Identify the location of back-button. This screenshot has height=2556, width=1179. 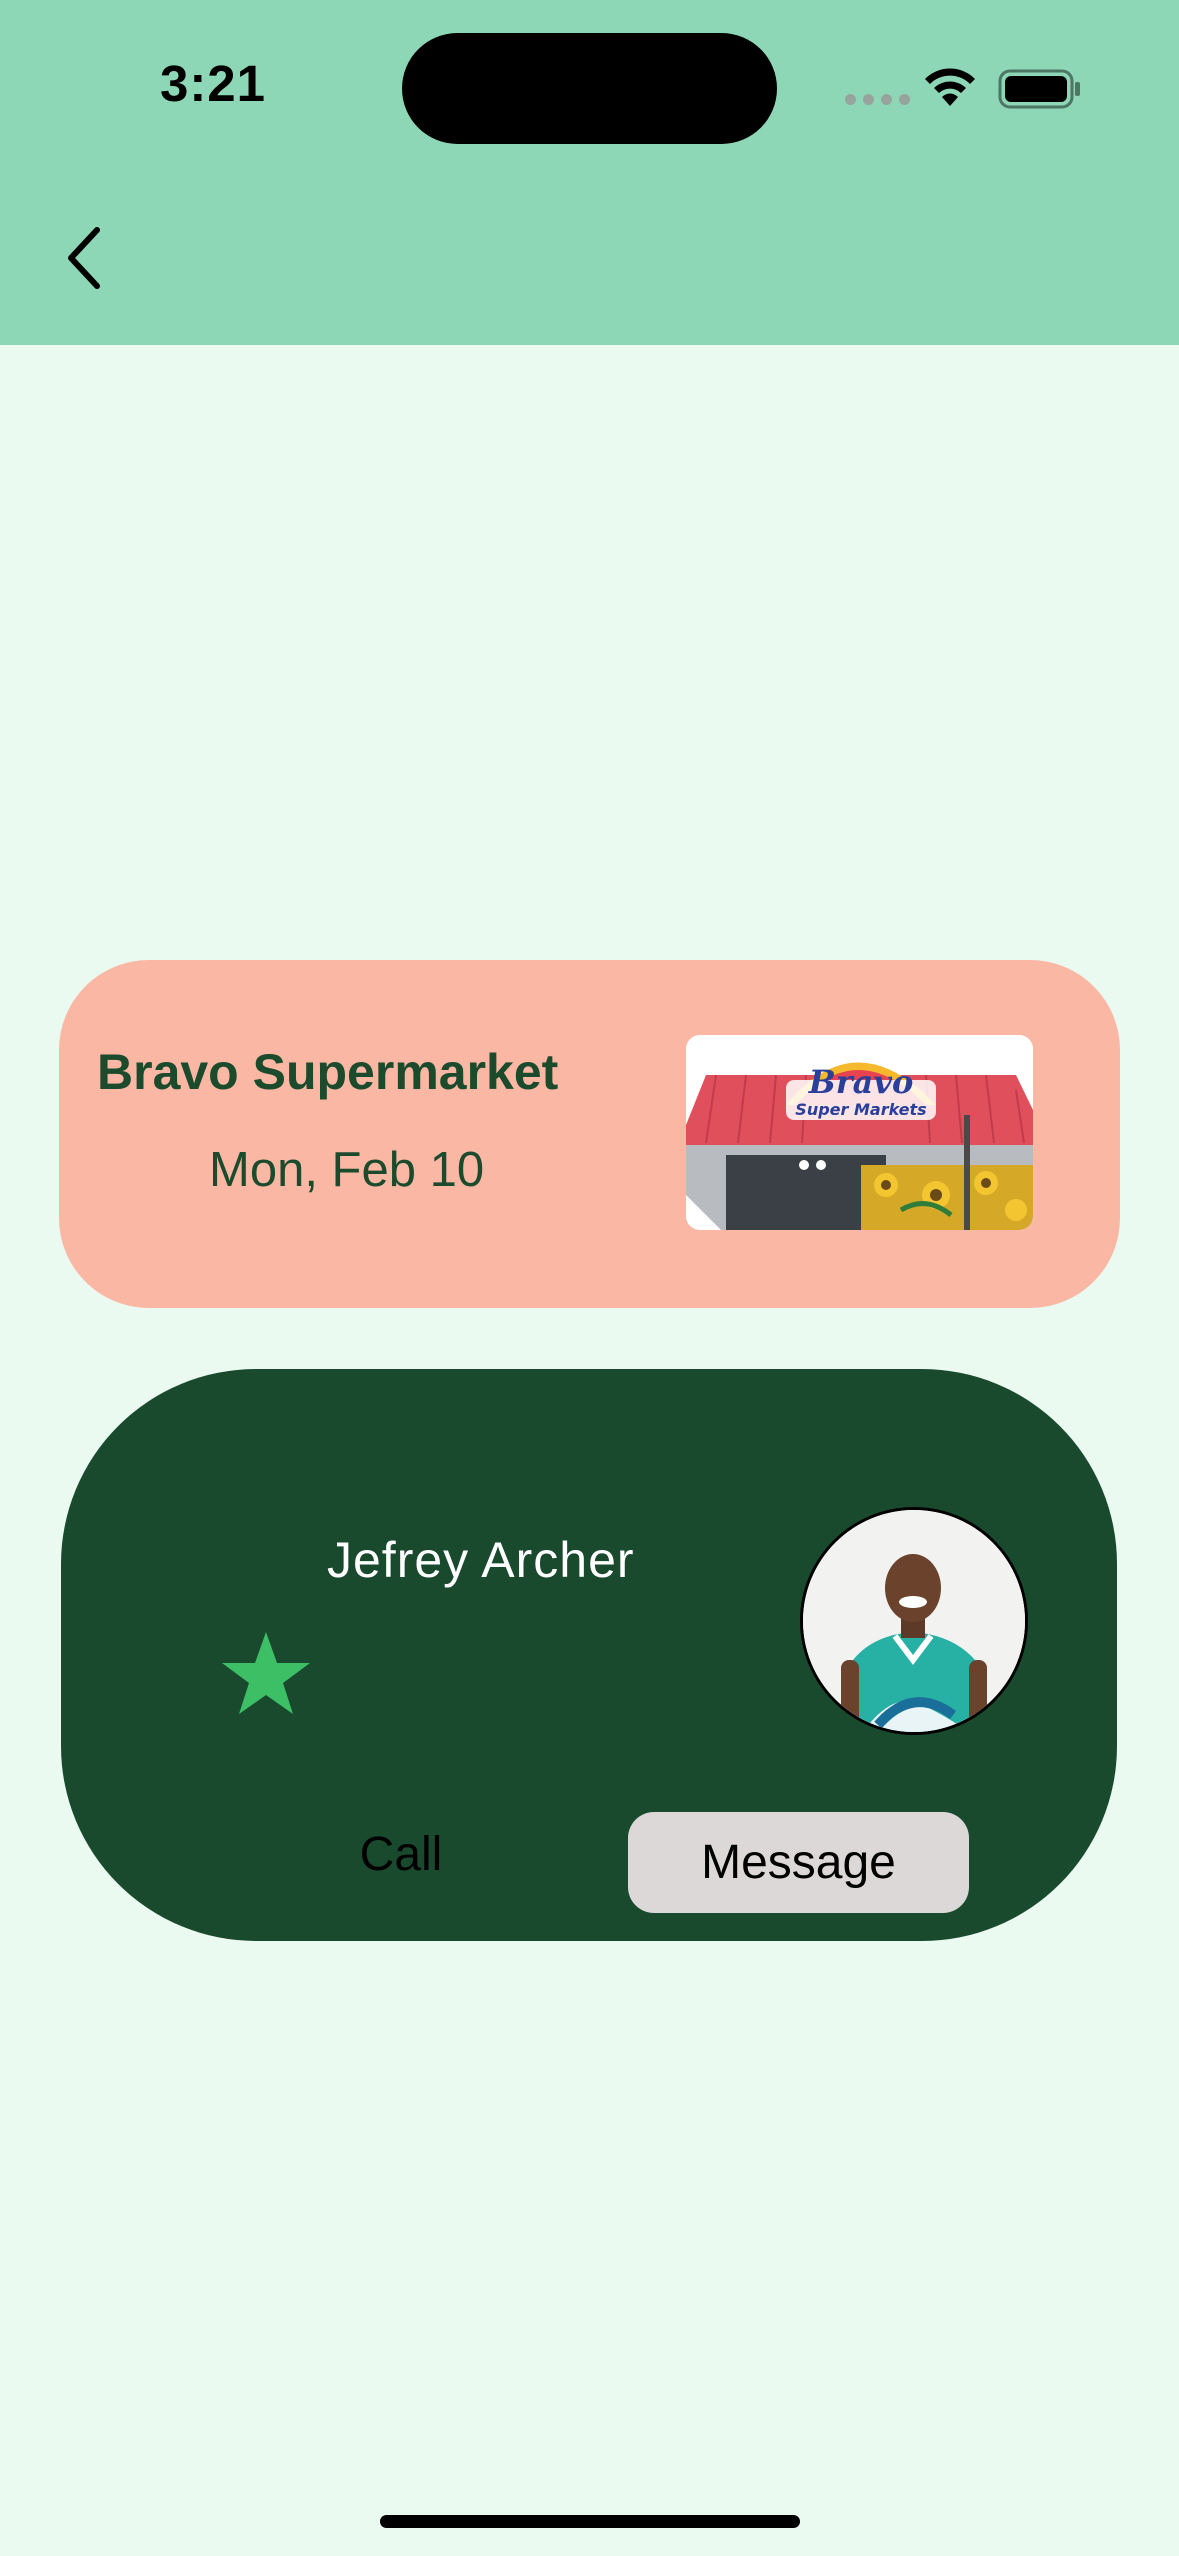
(85, 258).